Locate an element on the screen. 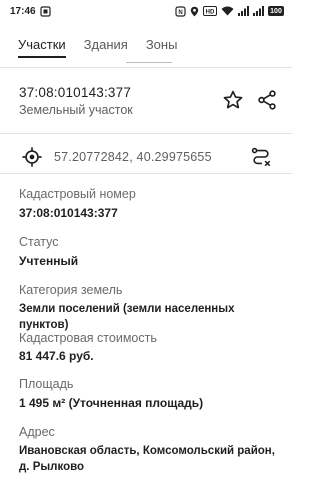 Image resolution: width=320 pixels, height=480 pixels. field-value-area: 1 495 м² (Уточненная площадь) is located at coordinates (111, 403).